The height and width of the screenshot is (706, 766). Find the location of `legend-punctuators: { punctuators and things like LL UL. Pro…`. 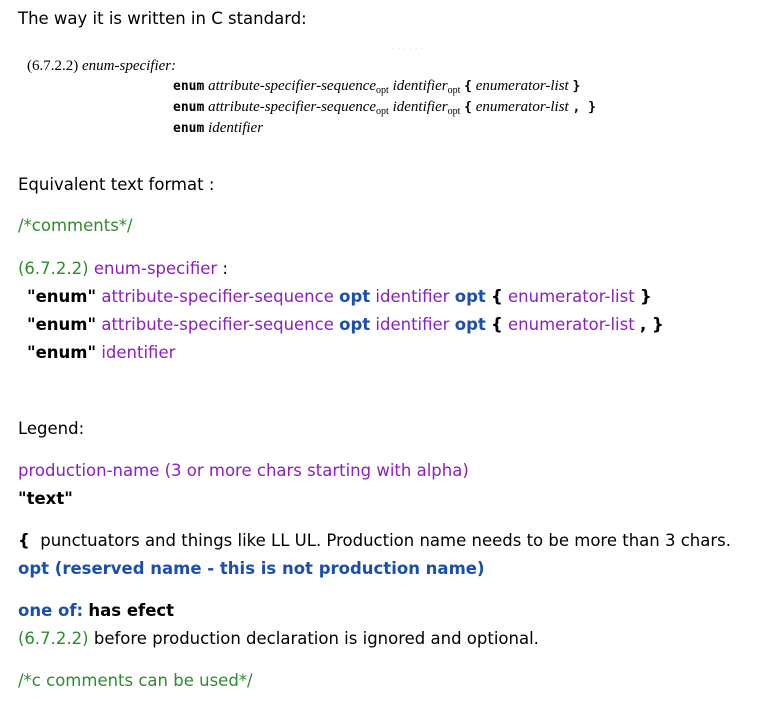

legend-punctuators: { punctuators and things like LL UL. Pro… is located at coordinates (374, 541).